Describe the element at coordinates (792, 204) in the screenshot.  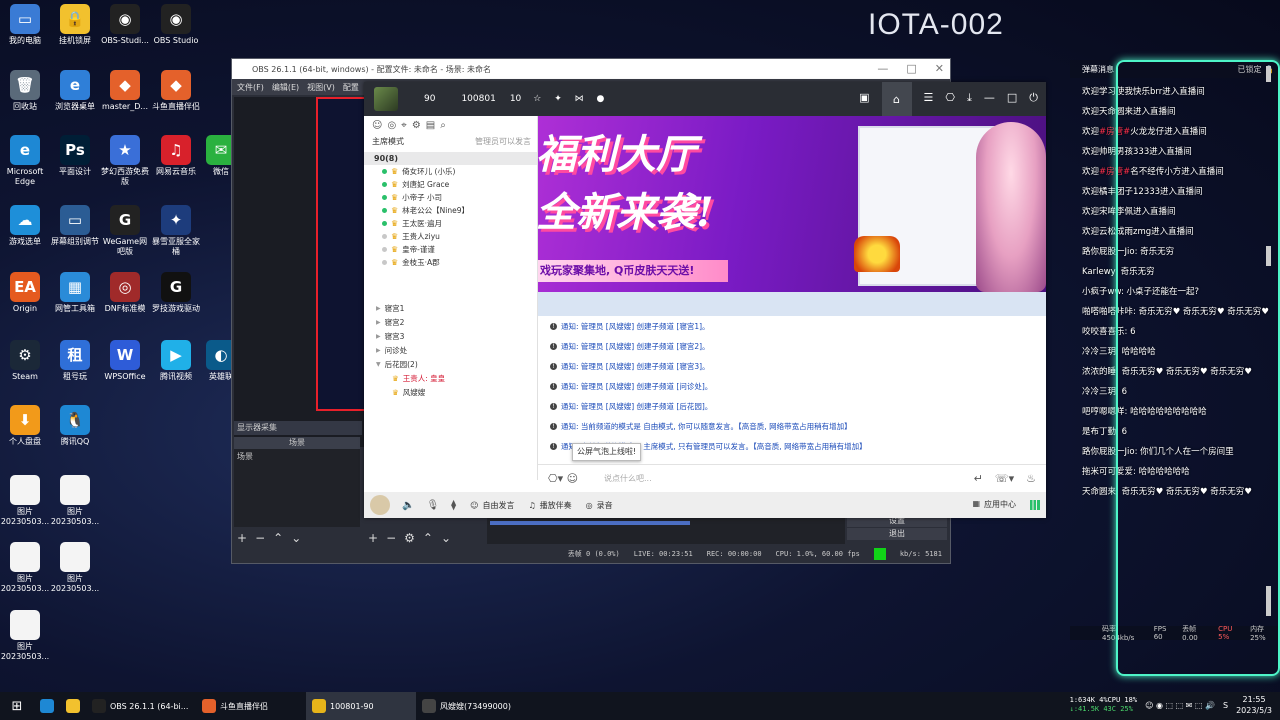
I see `promo-banner: 福利大厅 全新来袭! 戏玩家聚集地, Q币皮肤天天送!` at that location.